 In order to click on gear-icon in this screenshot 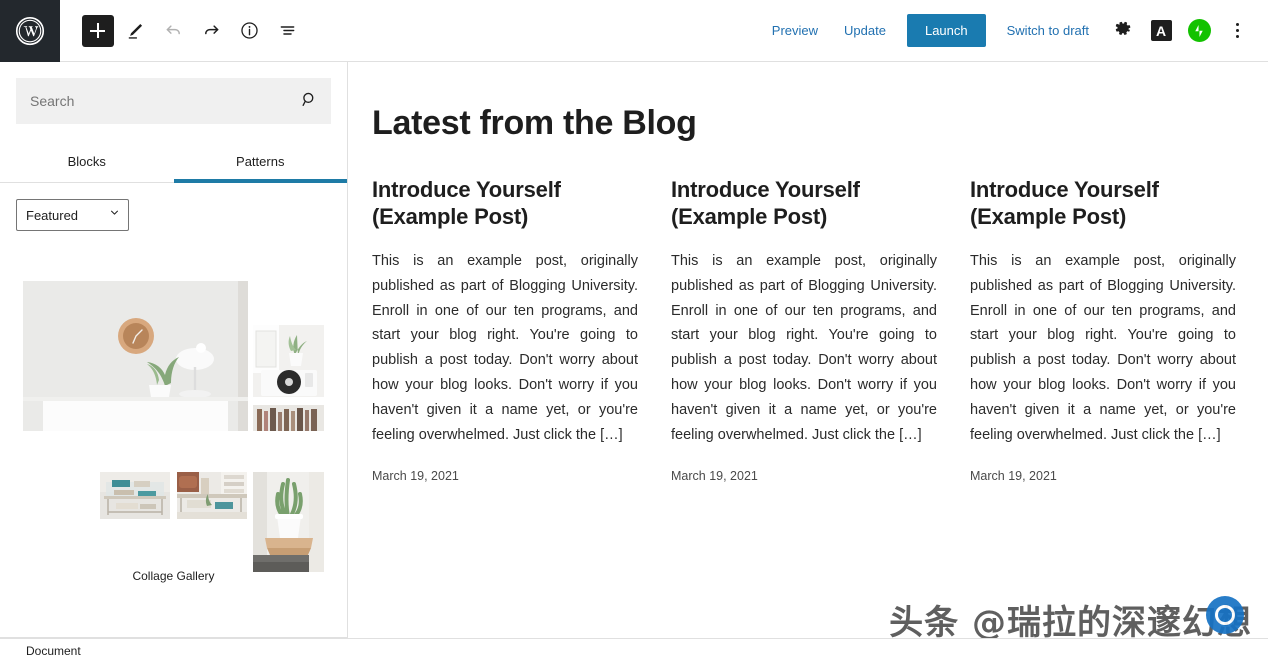, I will do `click(1123, 30)`.